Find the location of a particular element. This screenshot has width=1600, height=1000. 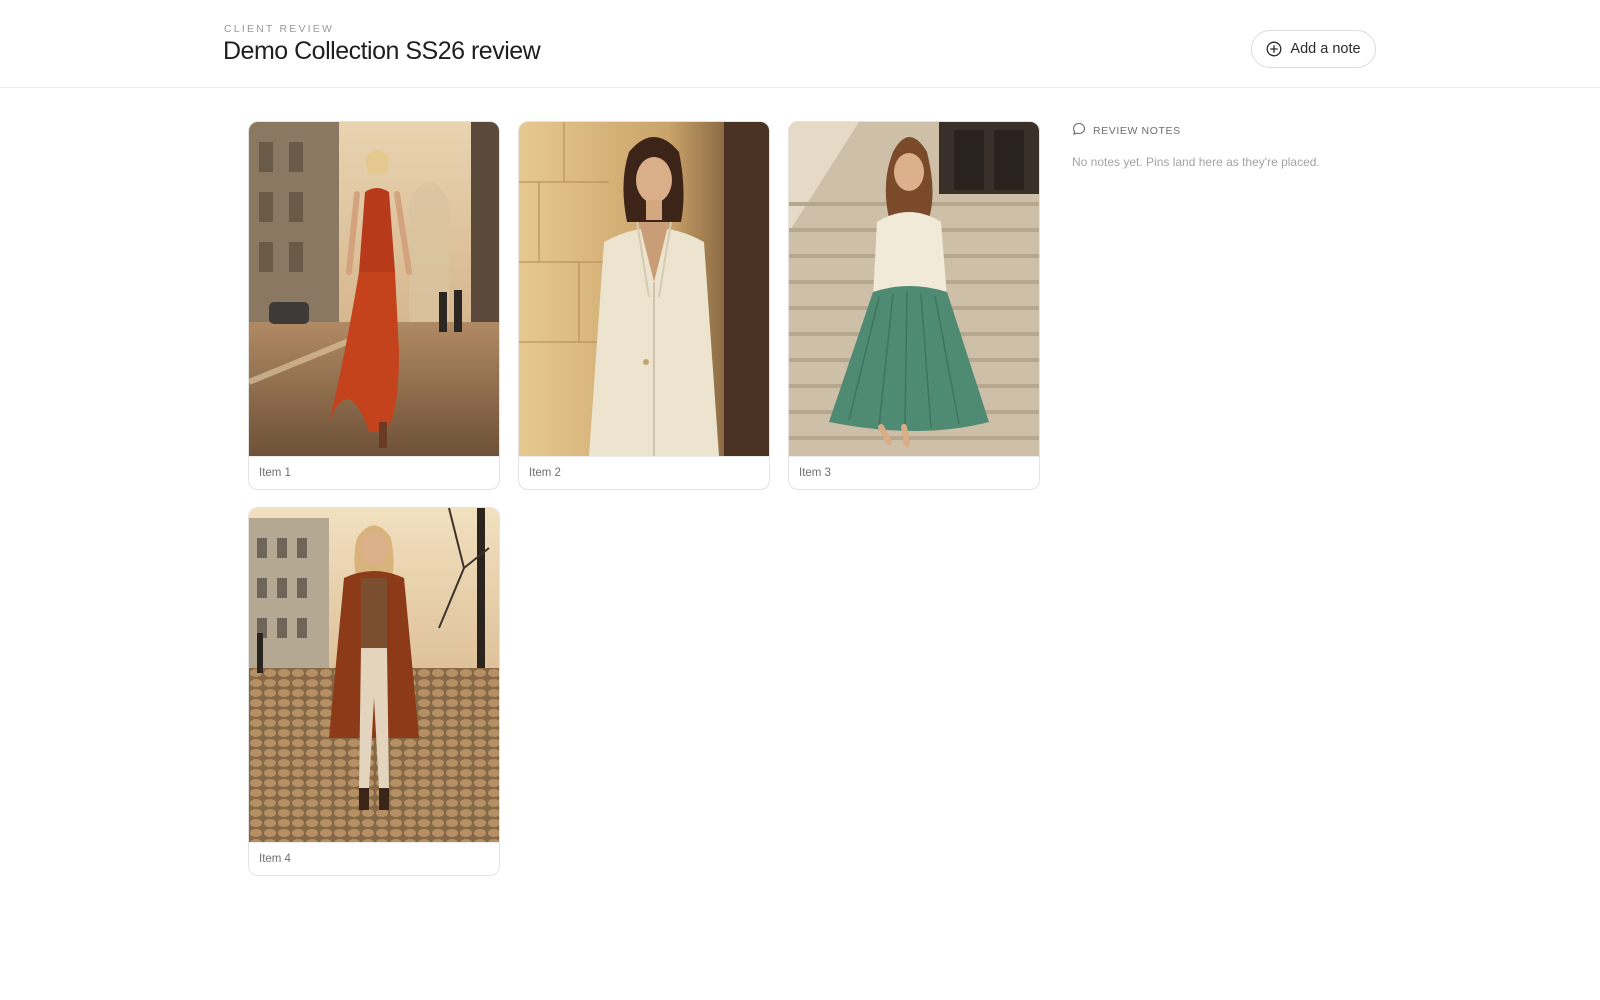

add-note-label: Add a note is located at coordinates (1325, 49).